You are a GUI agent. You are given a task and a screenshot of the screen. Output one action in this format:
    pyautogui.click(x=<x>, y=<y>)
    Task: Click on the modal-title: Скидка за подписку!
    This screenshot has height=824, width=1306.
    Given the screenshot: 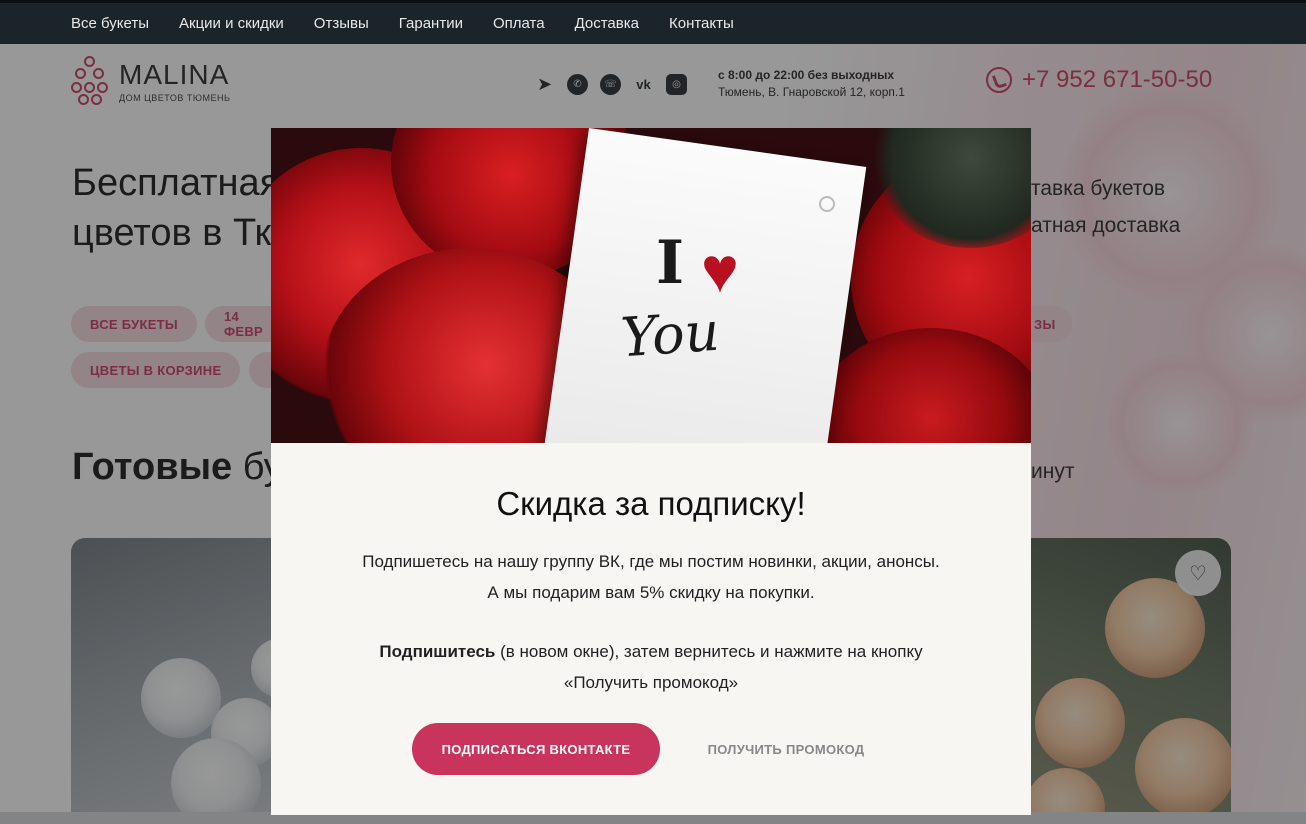 What is the action you would take?
    pyautogui.click(x=651, y=503)
    